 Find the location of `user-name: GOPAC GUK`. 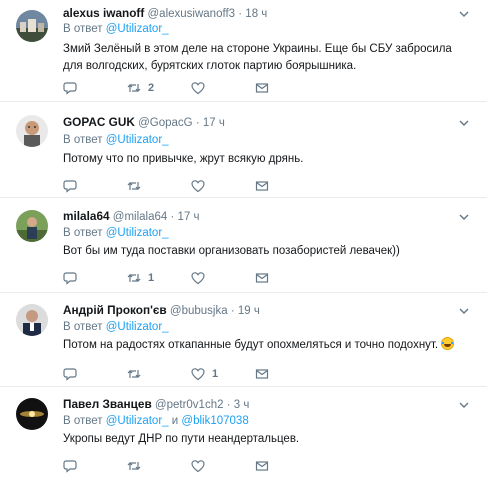

user-name: GOPAC GUK is located at coordinates (99, 122).